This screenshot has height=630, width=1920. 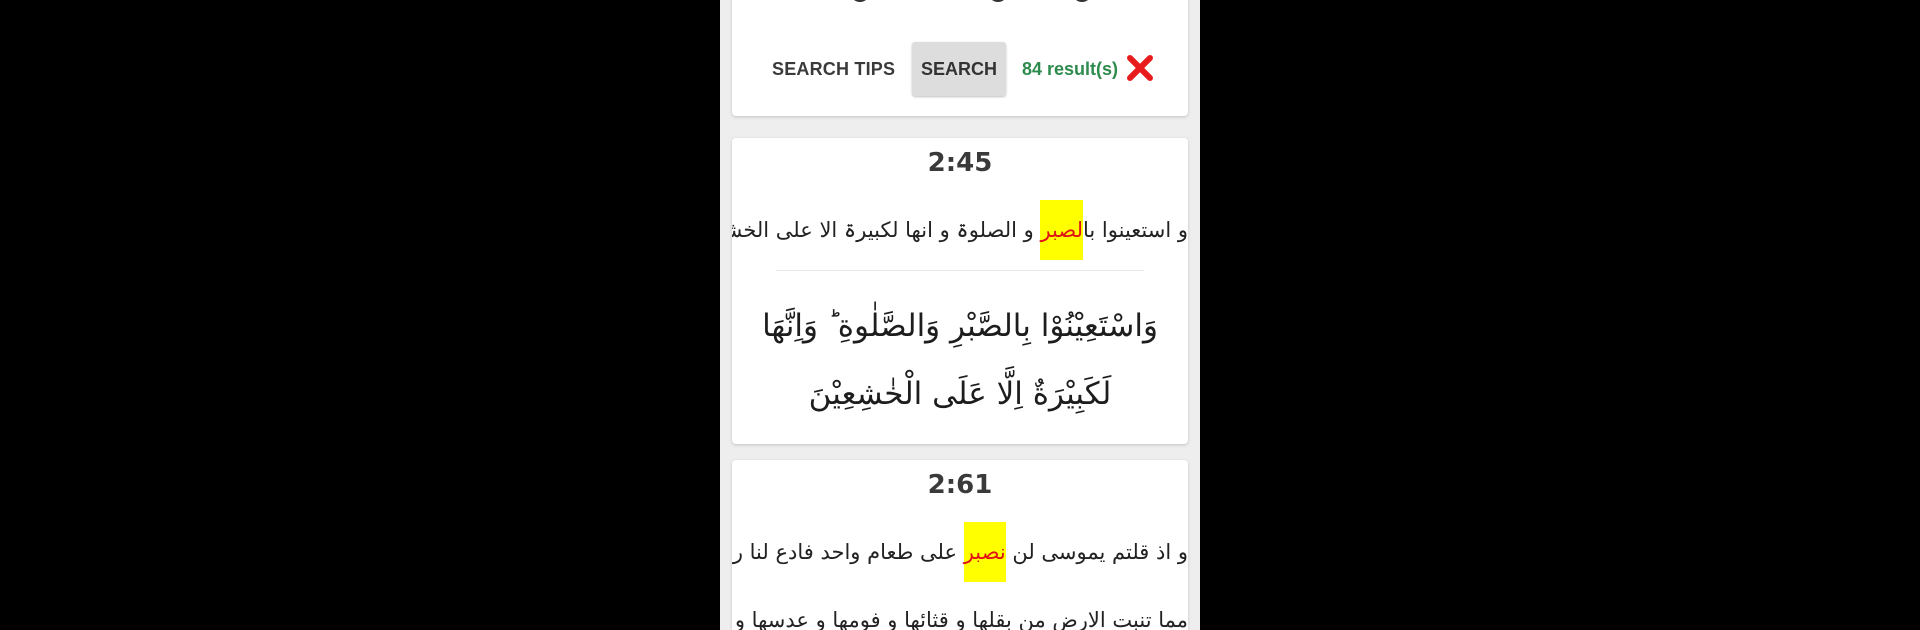 I want to click on close-icon, so click(x=1140, y=68).